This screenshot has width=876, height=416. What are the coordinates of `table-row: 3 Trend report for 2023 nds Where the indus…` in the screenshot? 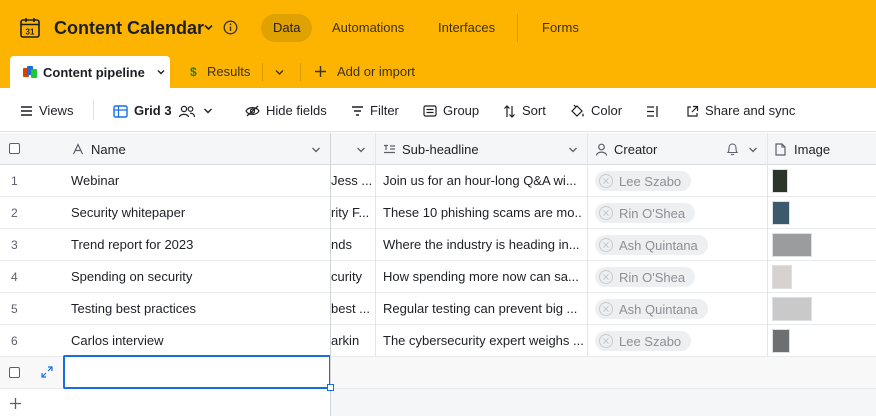 It's located at (438, 245).